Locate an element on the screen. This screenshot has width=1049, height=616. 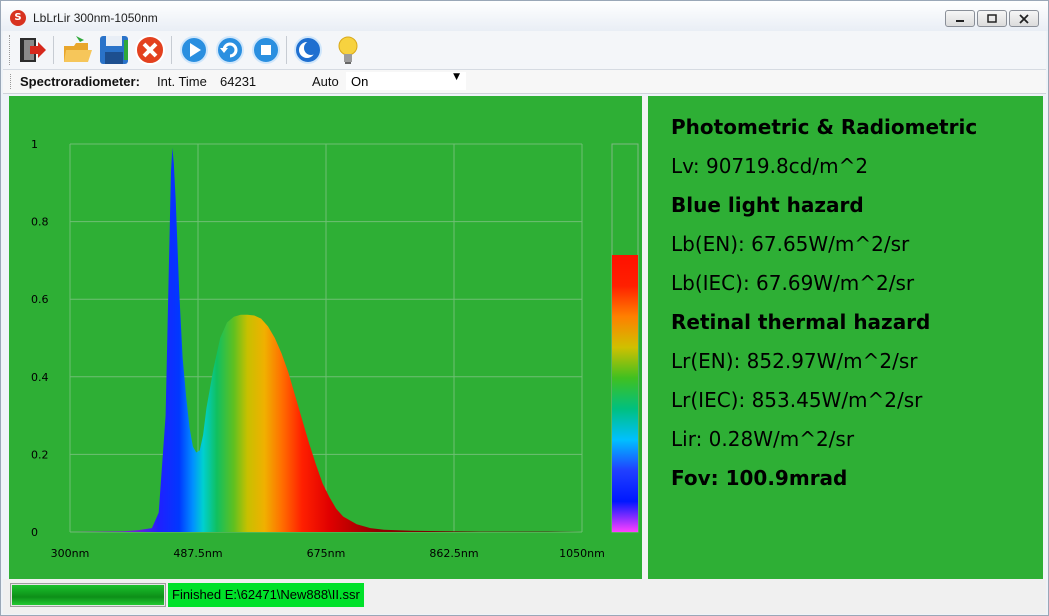
auto-mode-select: On ▼ is located at coordinates (406, 81).